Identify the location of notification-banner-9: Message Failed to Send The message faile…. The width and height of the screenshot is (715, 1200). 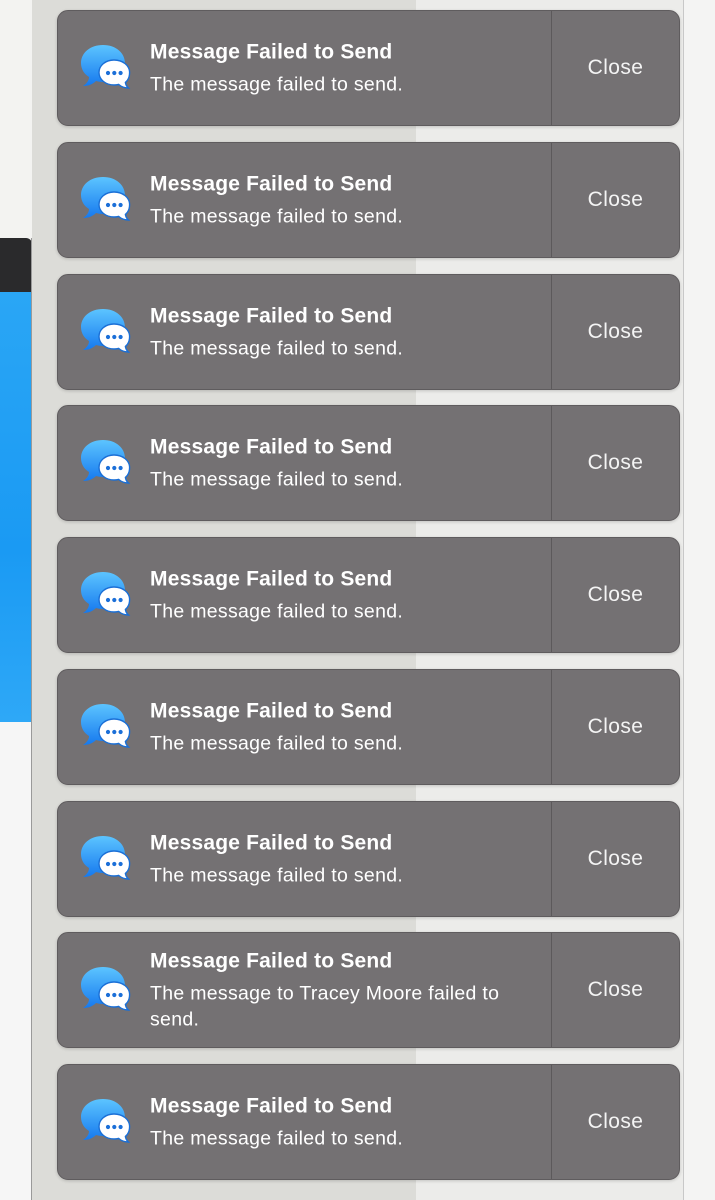
(368, 1122).